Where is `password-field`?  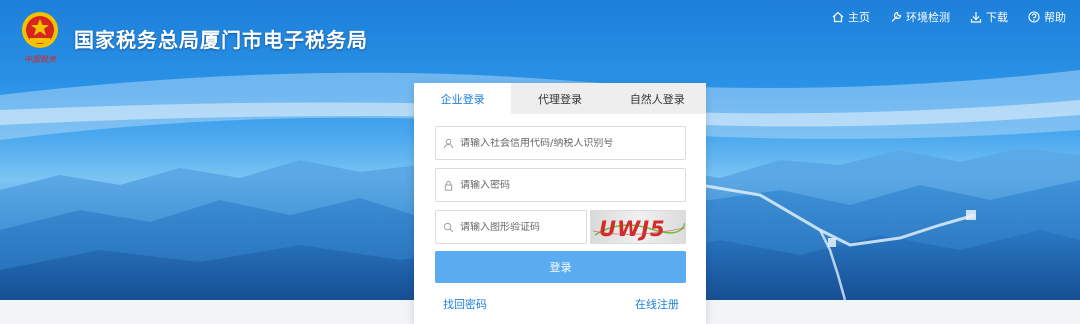 password-field is located at coordinates (560, 185).